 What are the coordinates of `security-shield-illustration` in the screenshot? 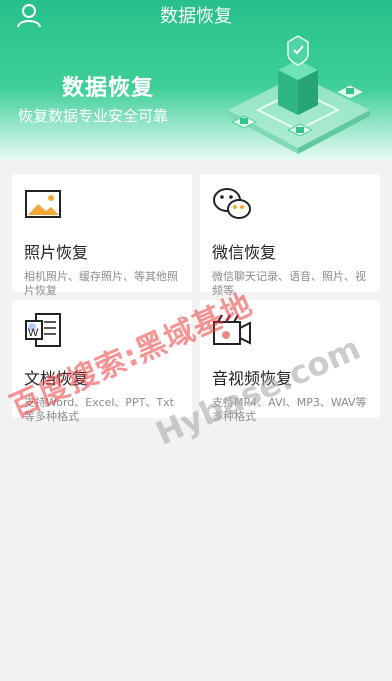 It's located at (299, 94).